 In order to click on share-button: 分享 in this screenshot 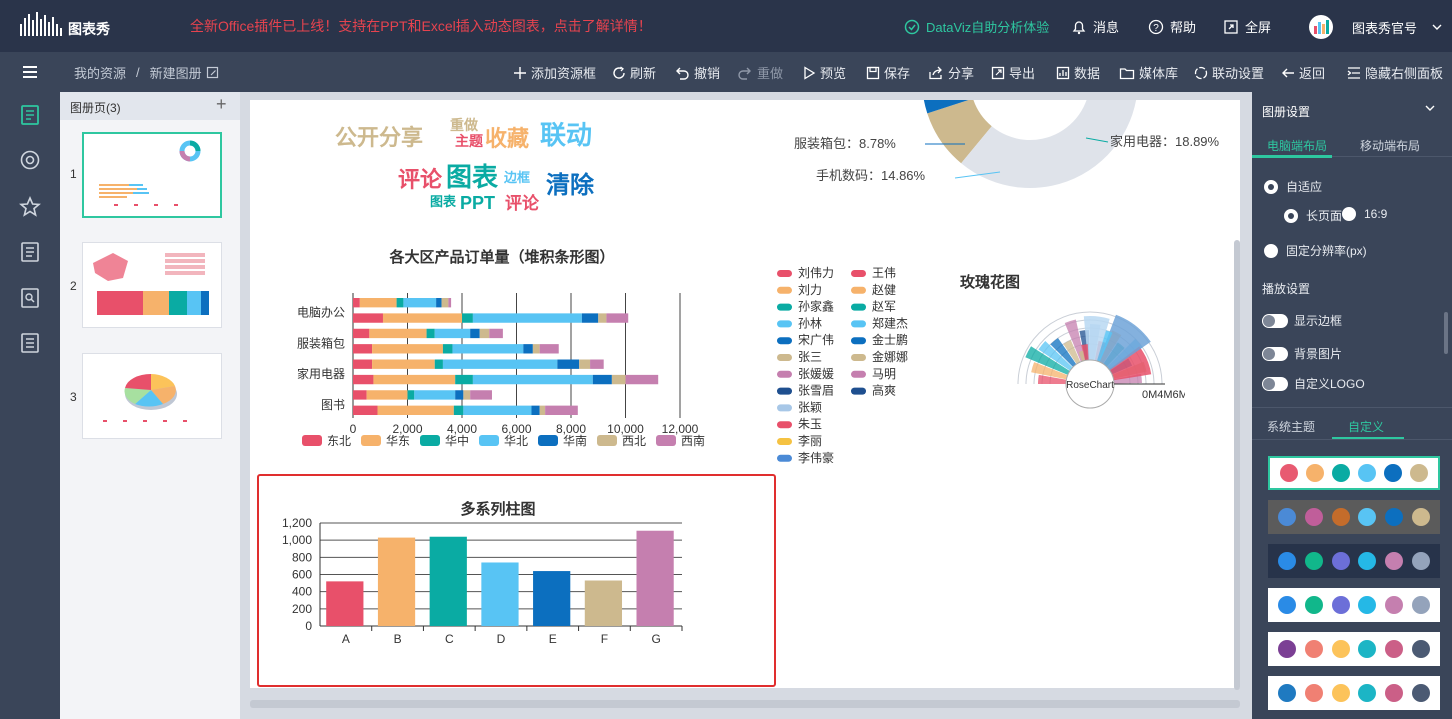, I will do `click(951, 72)`.